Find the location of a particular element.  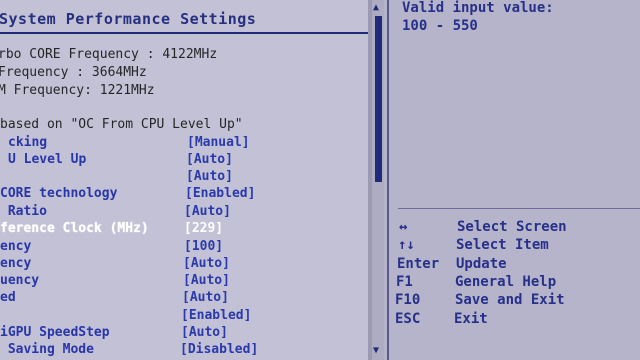

setting-label: ed is located at coordinates (8, 297).